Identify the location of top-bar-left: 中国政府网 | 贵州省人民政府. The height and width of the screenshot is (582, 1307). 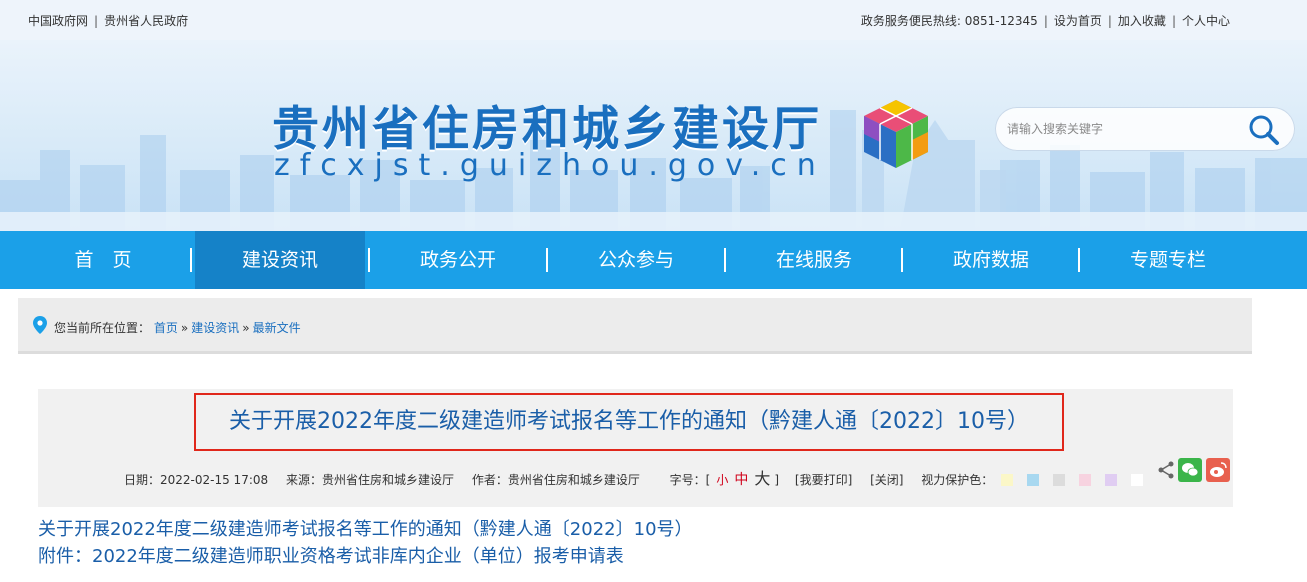
(108, 20).